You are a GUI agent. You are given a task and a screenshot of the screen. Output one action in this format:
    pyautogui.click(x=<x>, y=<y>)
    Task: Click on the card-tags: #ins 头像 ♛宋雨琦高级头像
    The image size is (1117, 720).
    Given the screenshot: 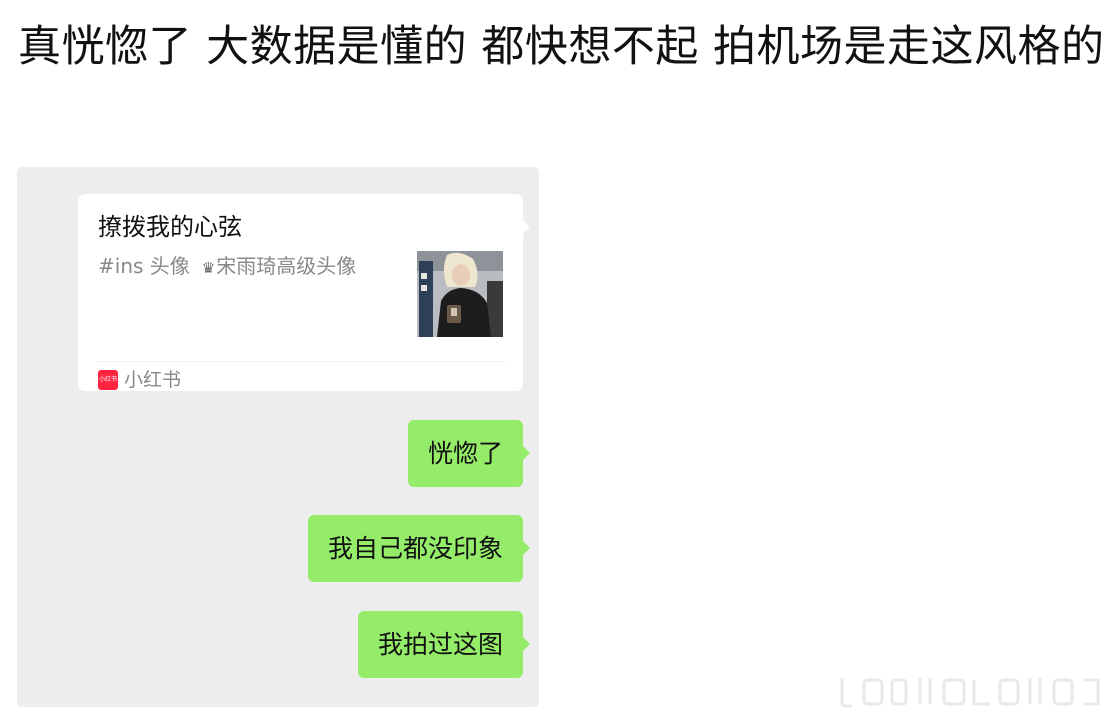 What is the action you would take?
    pyautogui.click(x=227, y=267)
    